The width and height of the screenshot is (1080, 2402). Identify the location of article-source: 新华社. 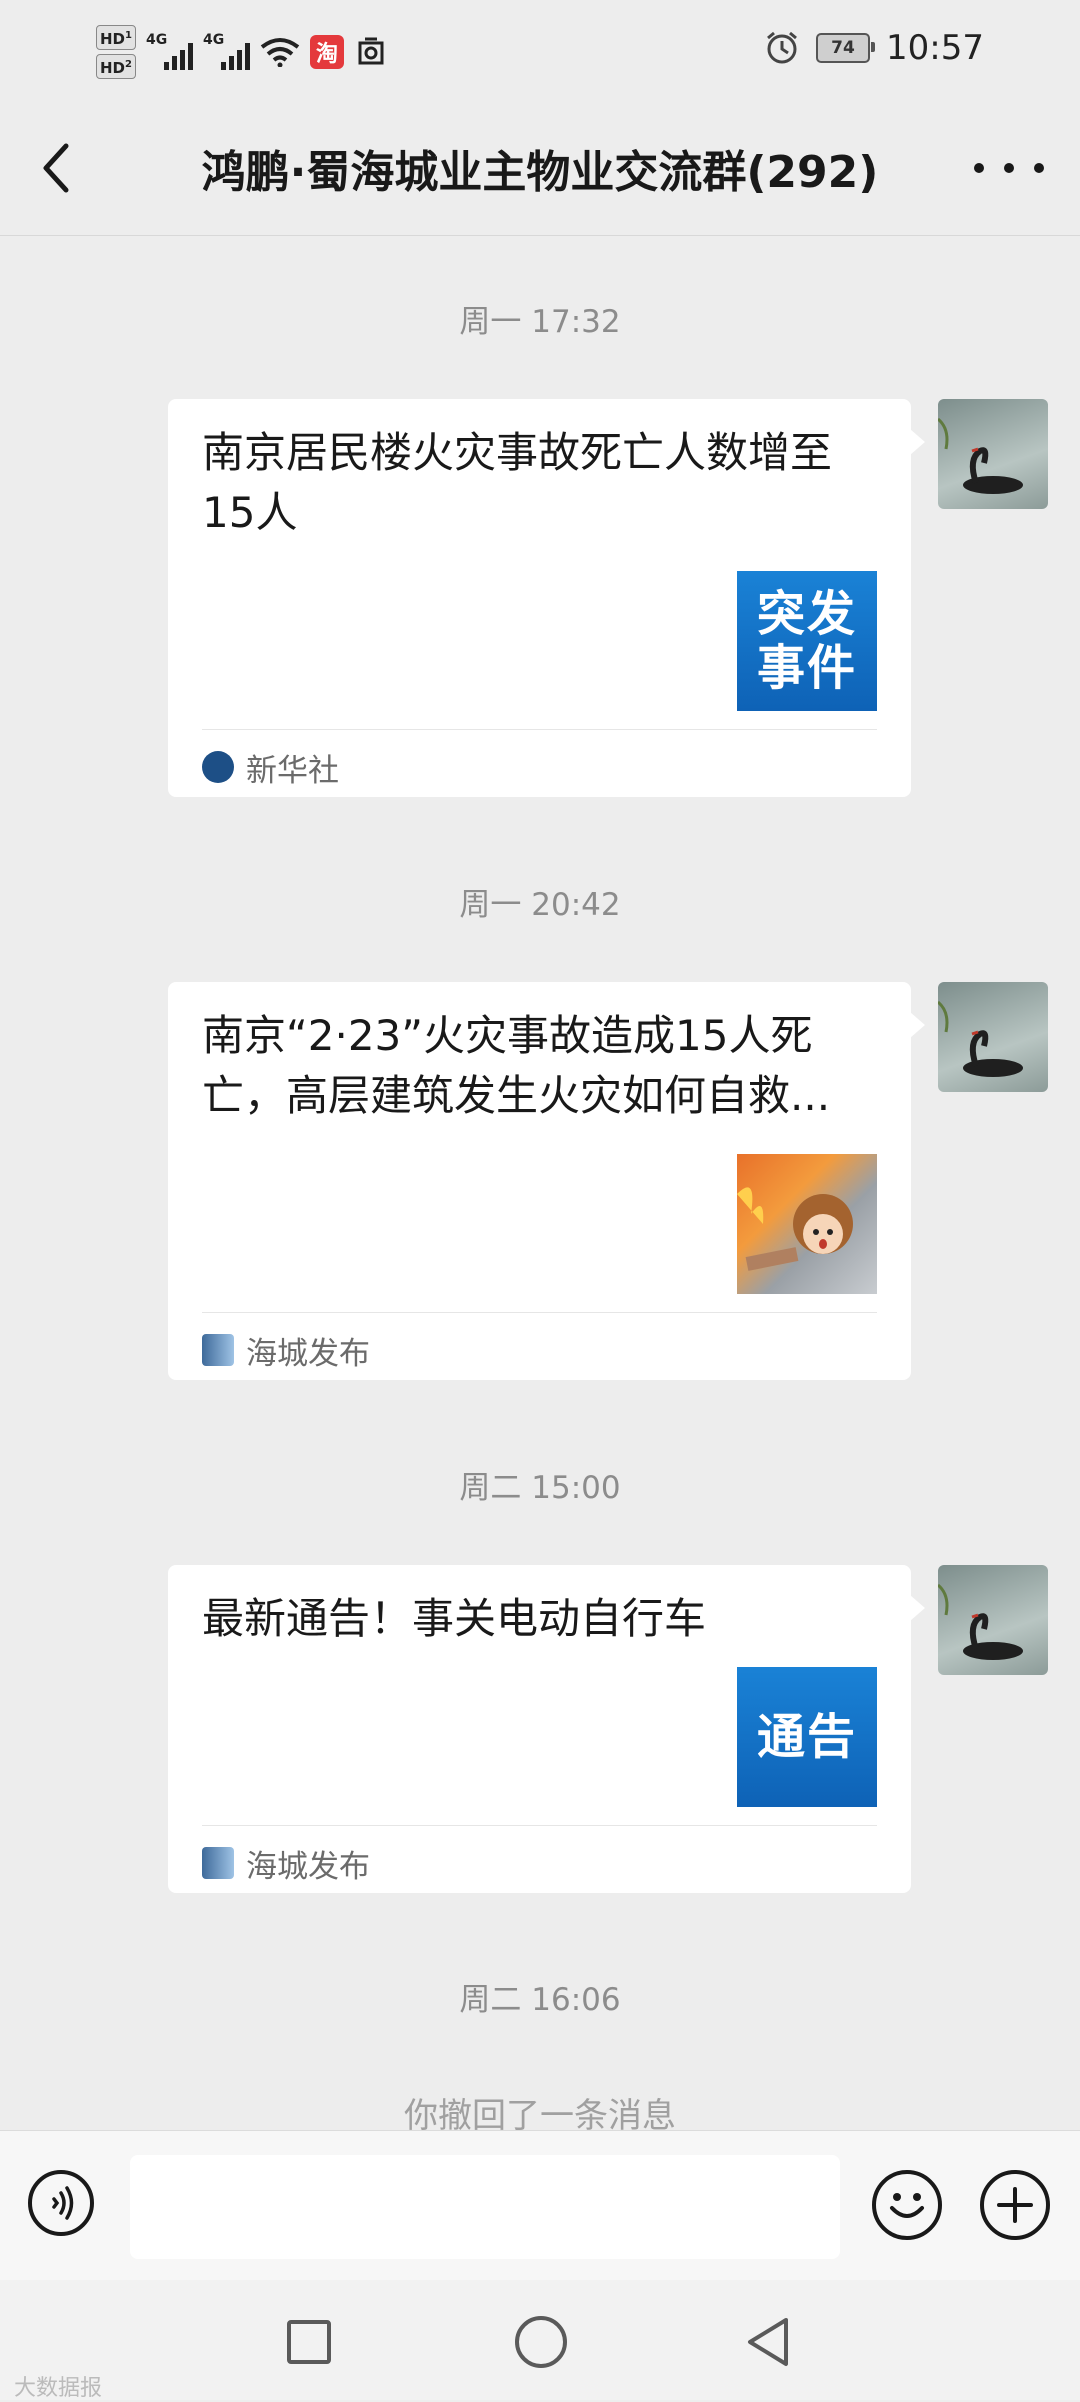
(270, 767).